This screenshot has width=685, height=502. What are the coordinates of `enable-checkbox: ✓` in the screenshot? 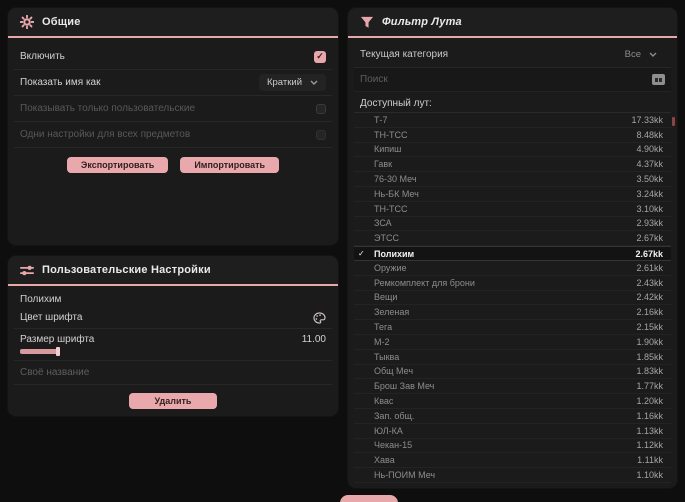 It's located at (320, 56).